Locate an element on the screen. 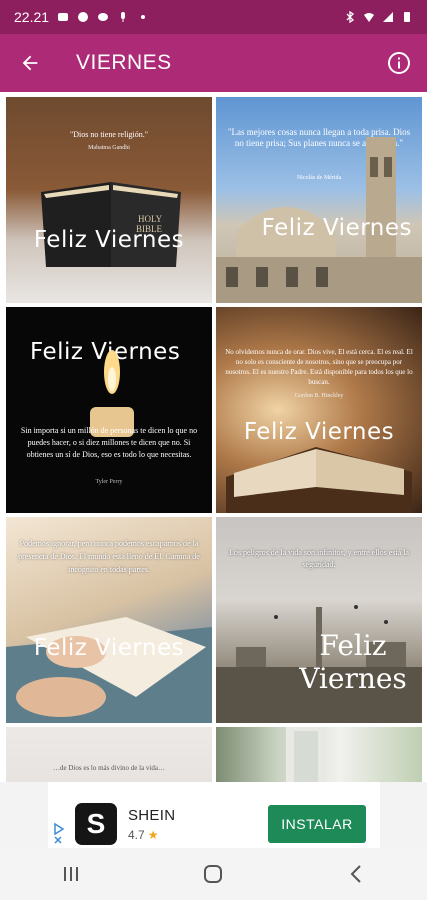 The width and height of the screenshot is (427, 900). signal-icon is located at coordinates (388, 17).